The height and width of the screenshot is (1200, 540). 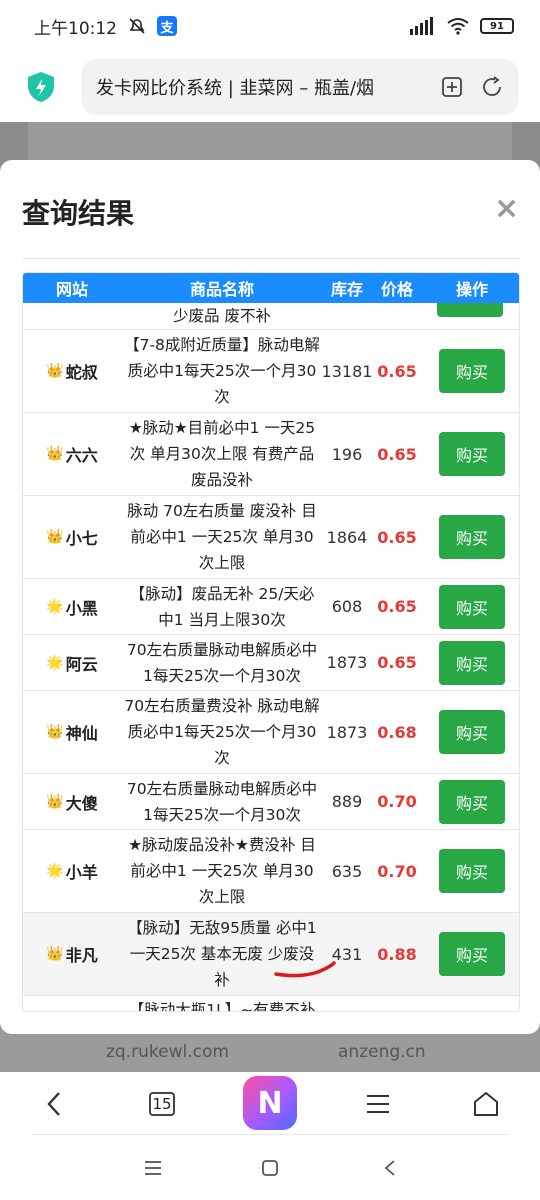 What do you see at coordinates (458, 26) in the screenshot?
I see `wifi-icon` at bounding box center [458, 26].